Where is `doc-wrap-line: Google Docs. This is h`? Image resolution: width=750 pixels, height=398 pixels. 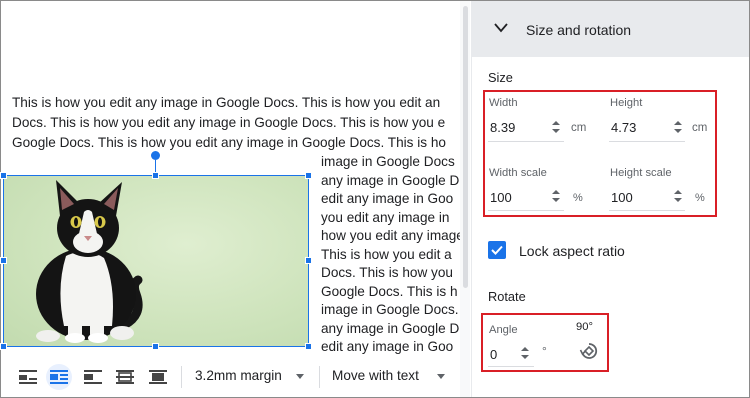
doc-wrap-line: Google Docs. This is h is located at coordinates (389, 291).